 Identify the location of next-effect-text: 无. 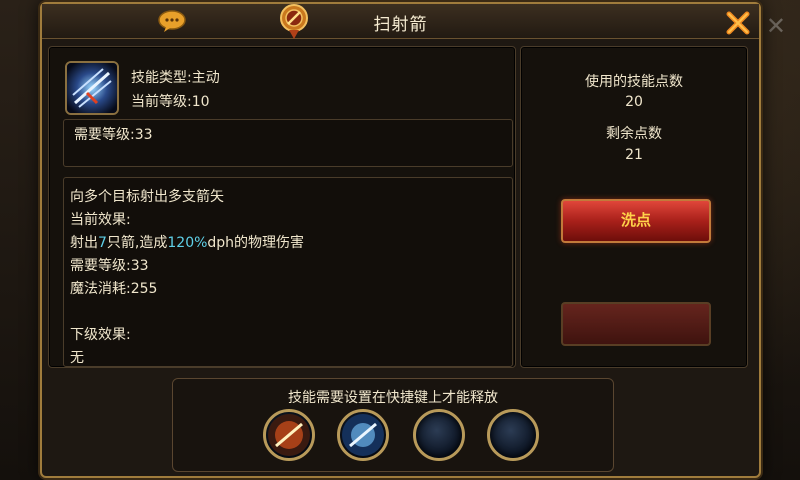
(77, 358).